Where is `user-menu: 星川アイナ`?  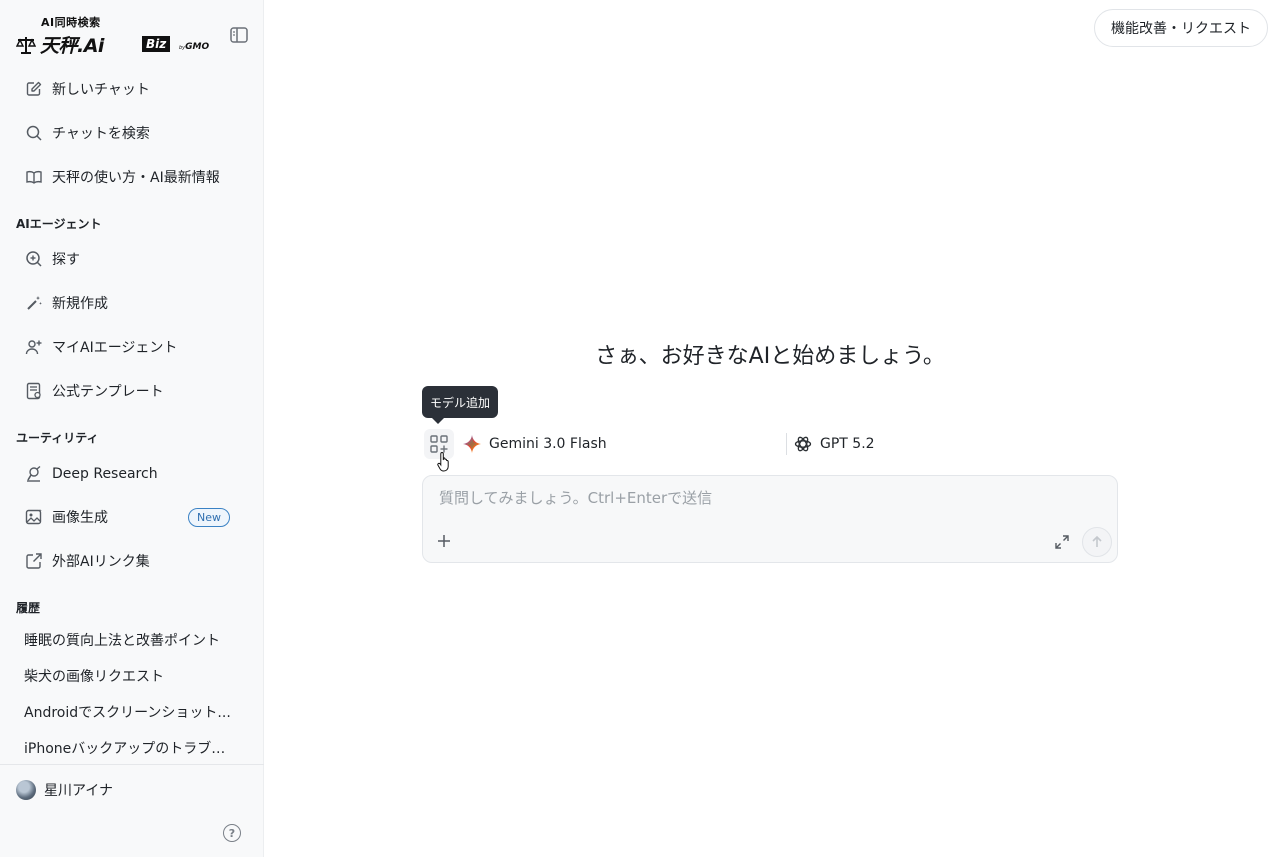 user-menu: 星川アイナ is located at coordinates (64, 790).